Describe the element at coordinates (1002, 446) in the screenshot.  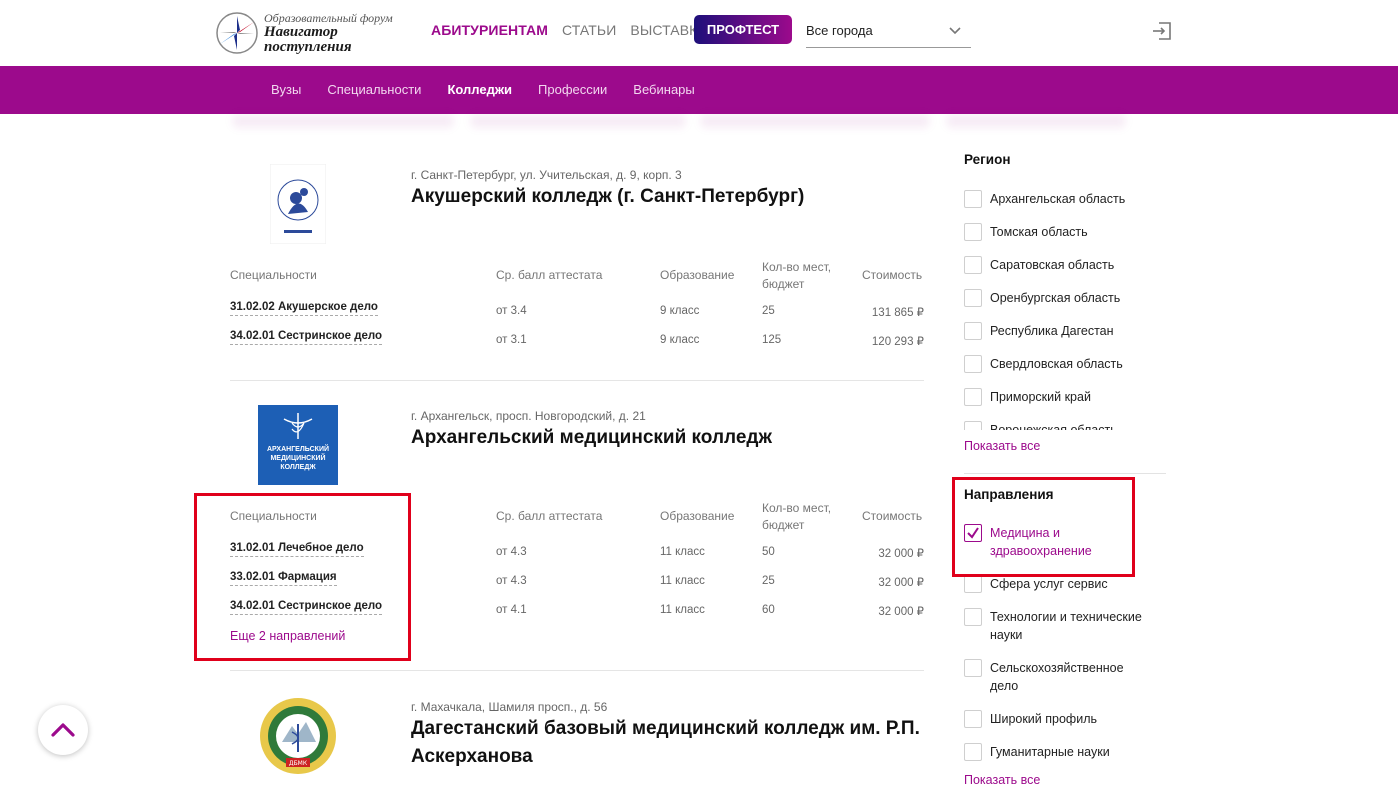
I see `region-show-all-link: Показать все` at that location.